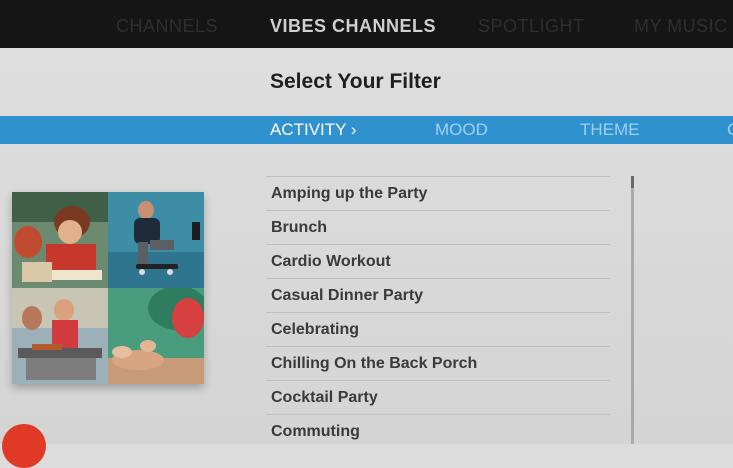 The image size is (733, 468). Describe the element at coordinates (366, 130) in the screenshot. I see `filter-tab-bar: ACTIVITY › MOOD THEME C` at that location.